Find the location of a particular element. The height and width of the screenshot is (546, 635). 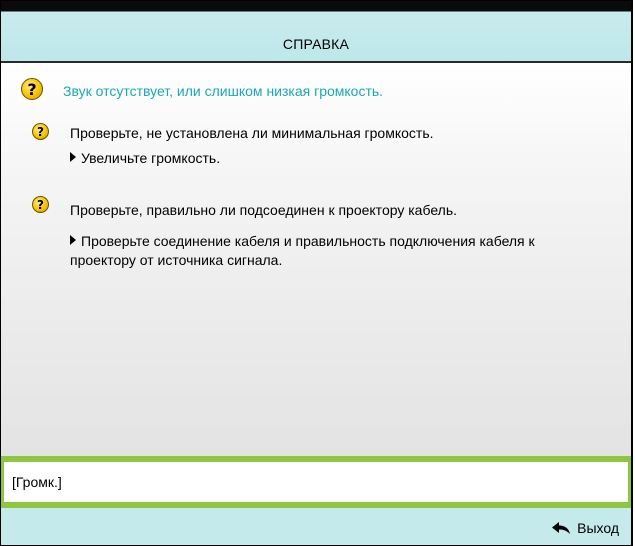

header-bar: СПРАВКА is located at coordinates (316, 31).